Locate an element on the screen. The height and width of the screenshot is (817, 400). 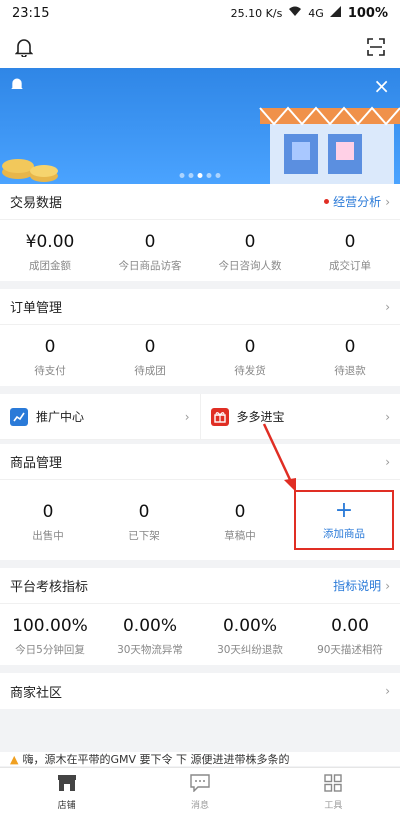
stat-on-sale: 0 出售中 is located at coordinates (48, 521).